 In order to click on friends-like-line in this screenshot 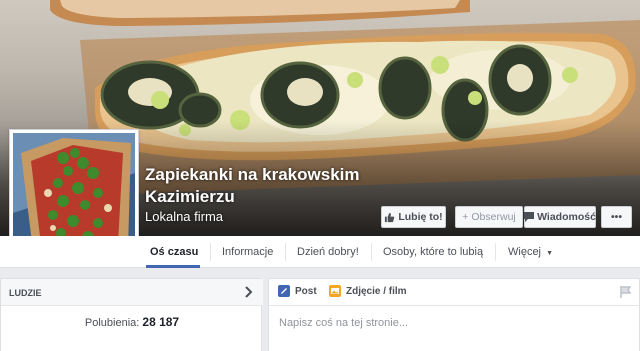, I will do `click(129, 348)`.